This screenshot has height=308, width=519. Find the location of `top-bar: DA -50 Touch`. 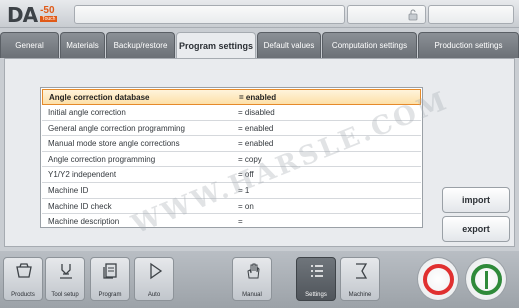

top-bar: DA -50 Touch is located at coordinates (259, 14).